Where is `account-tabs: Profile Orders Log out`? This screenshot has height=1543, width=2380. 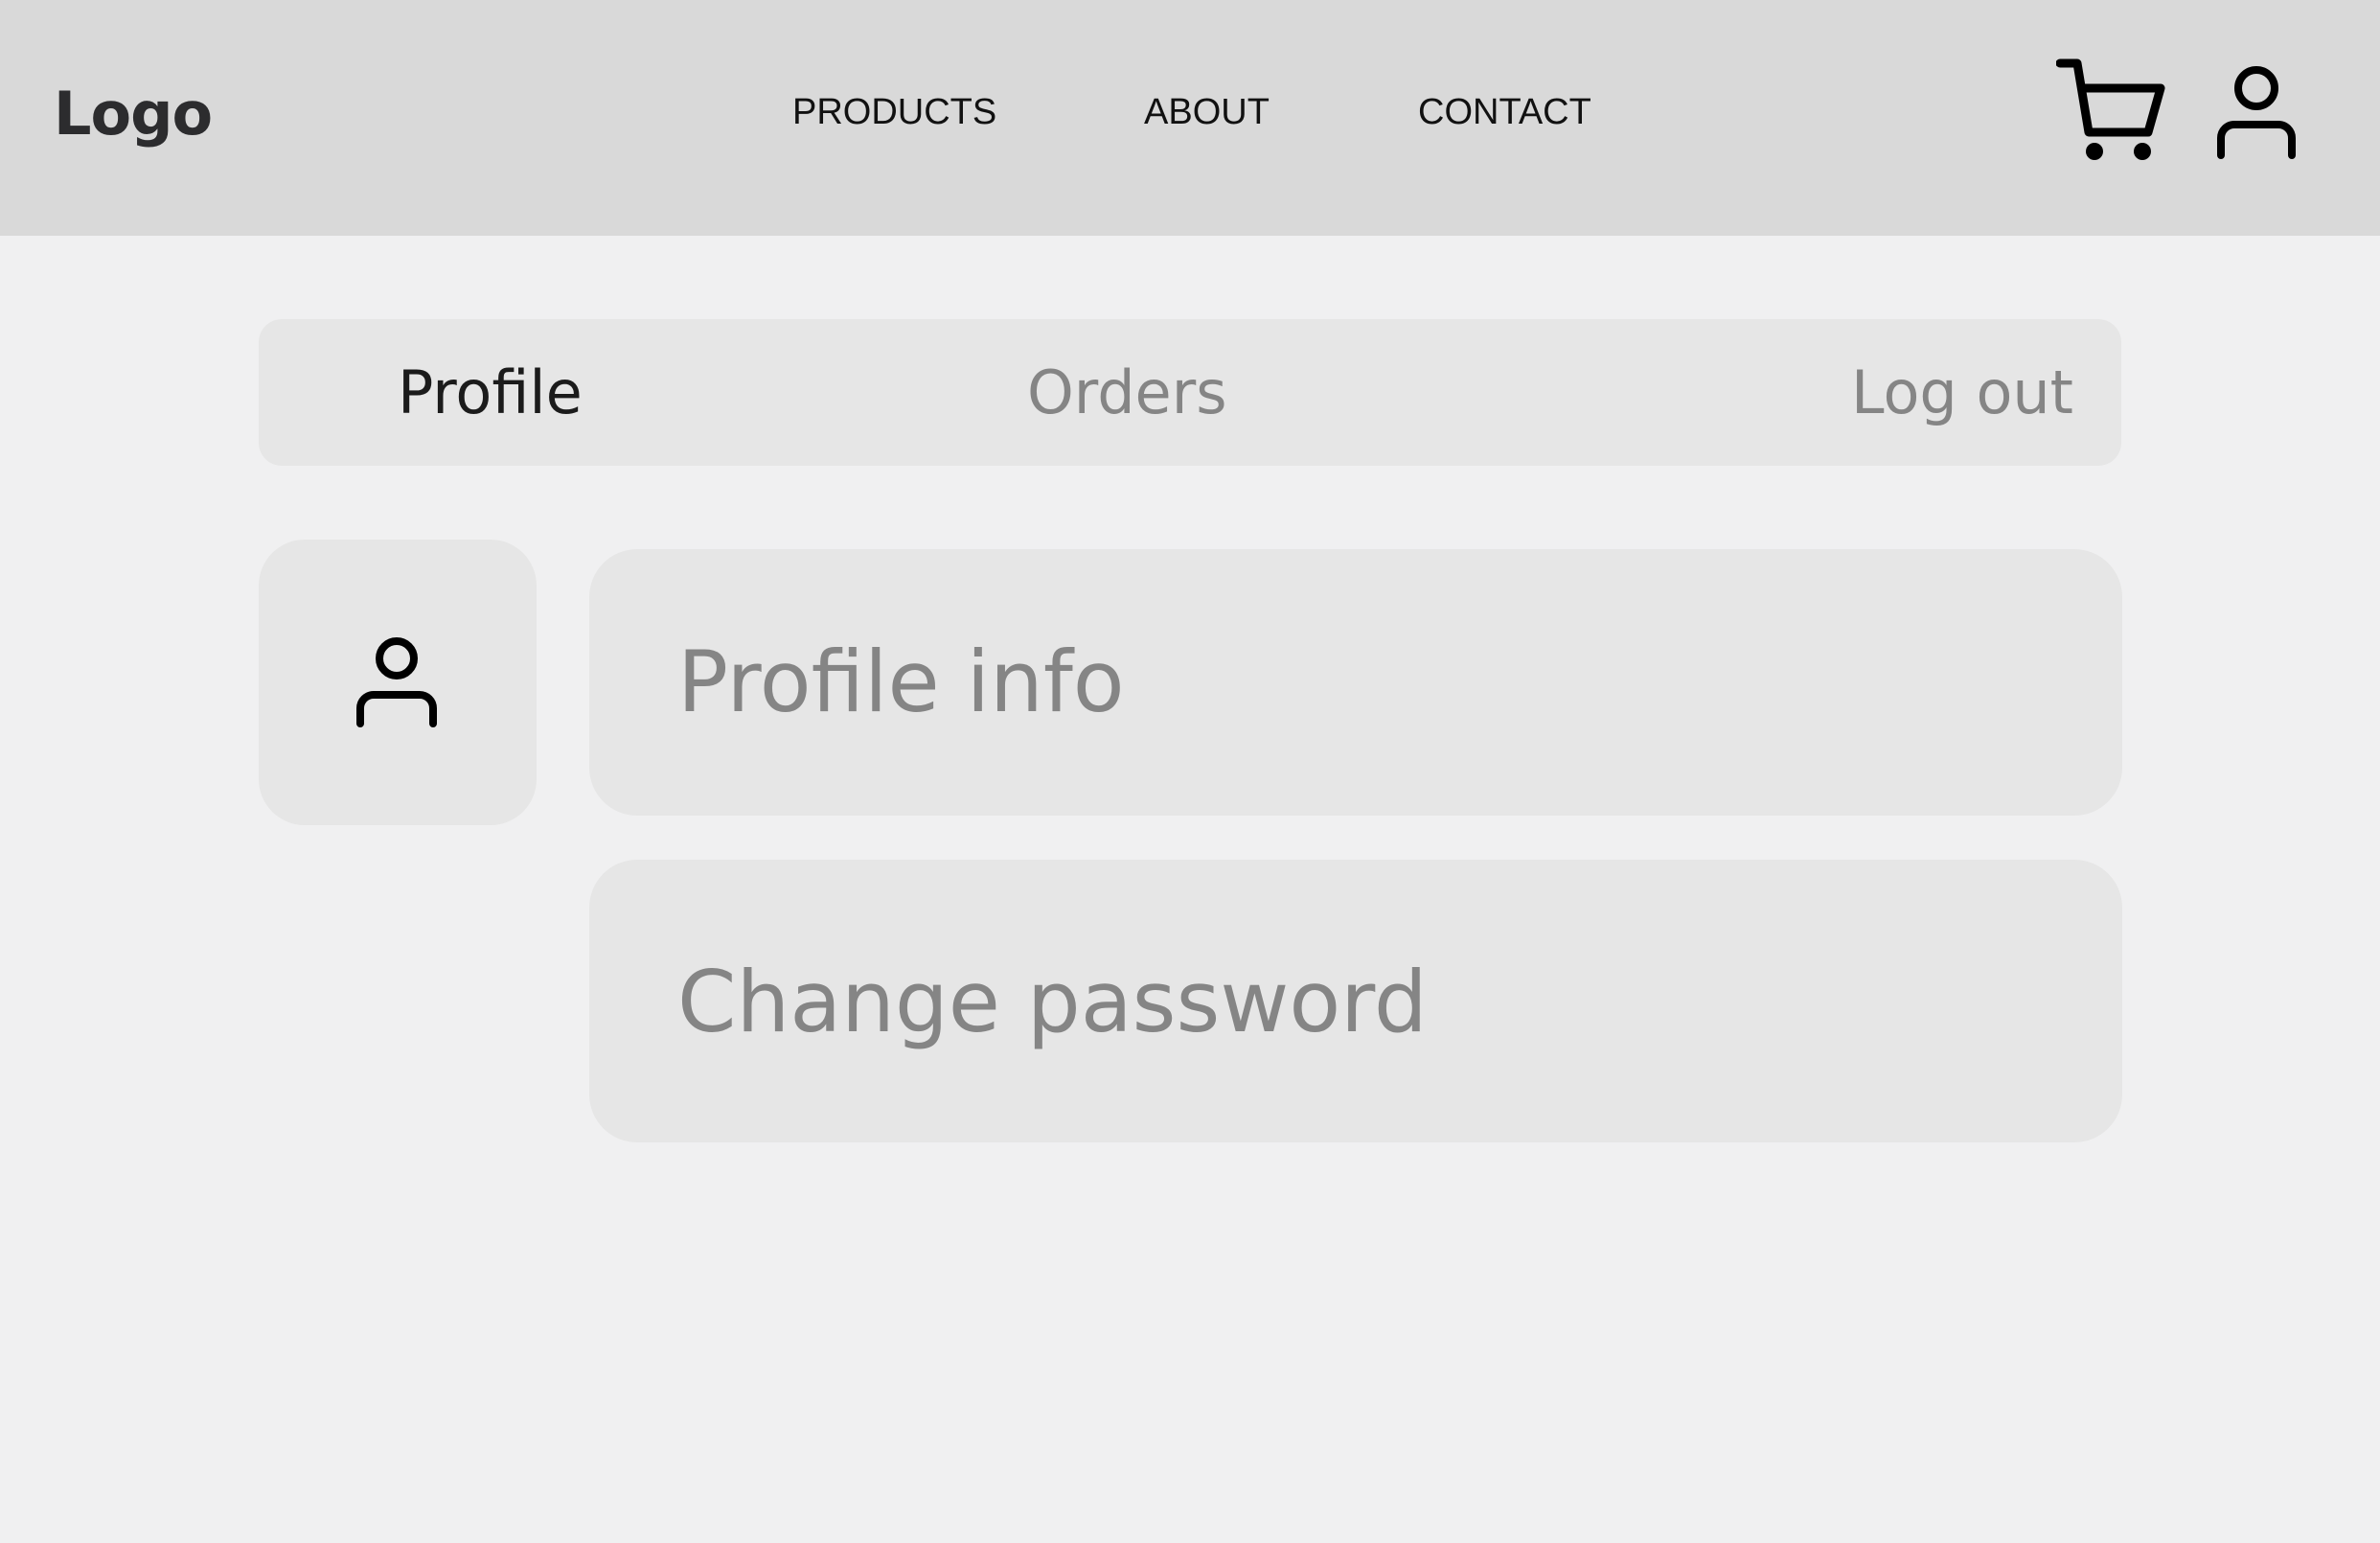 account-tabs: Profile Orders Log out is located at coordinates (1190, 392).